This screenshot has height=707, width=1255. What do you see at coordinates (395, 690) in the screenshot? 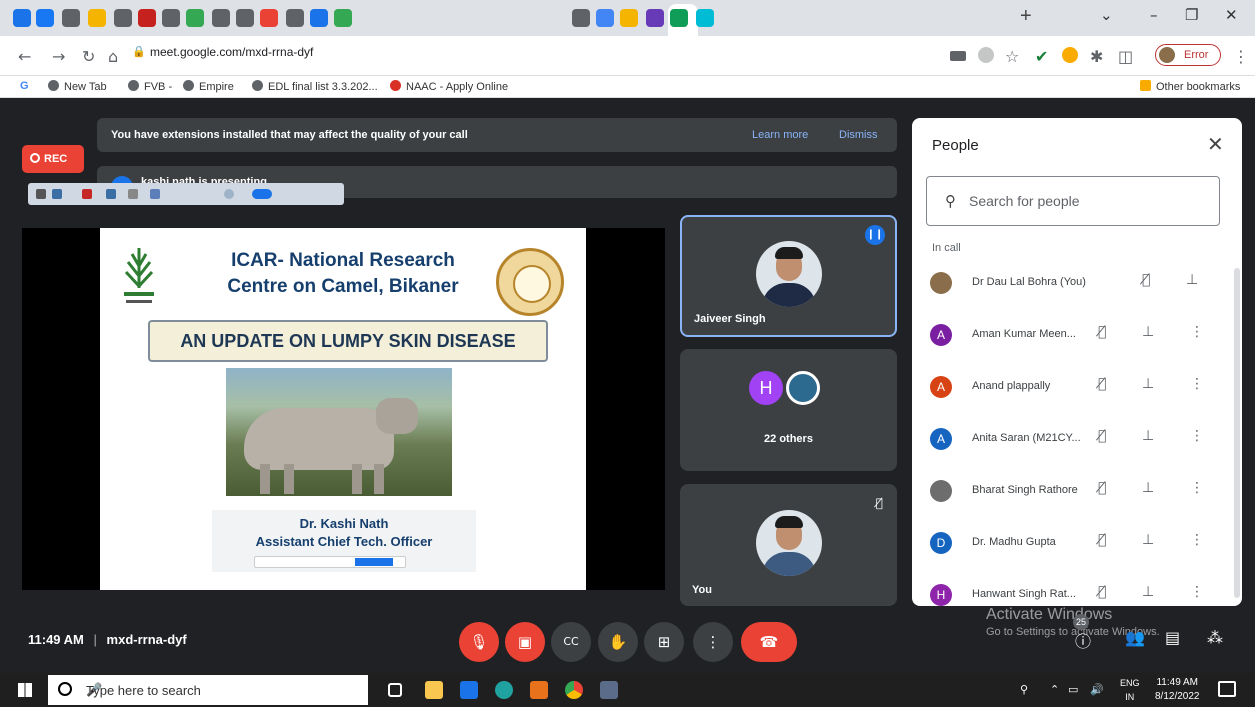
I see `task-view-icon` at bounding box center [395, 690].